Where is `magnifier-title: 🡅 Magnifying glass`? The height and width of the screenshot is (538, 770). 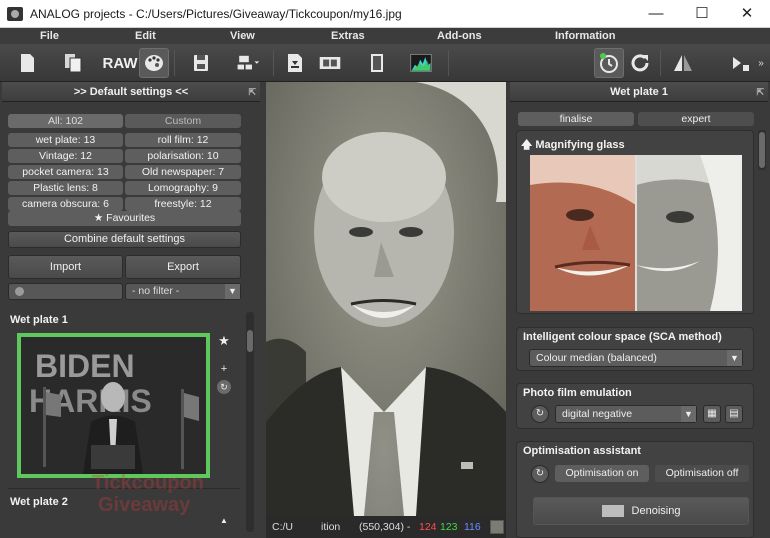
magnifier-title: 🡅 Magnifying glass is located at coordinates (573, 145).